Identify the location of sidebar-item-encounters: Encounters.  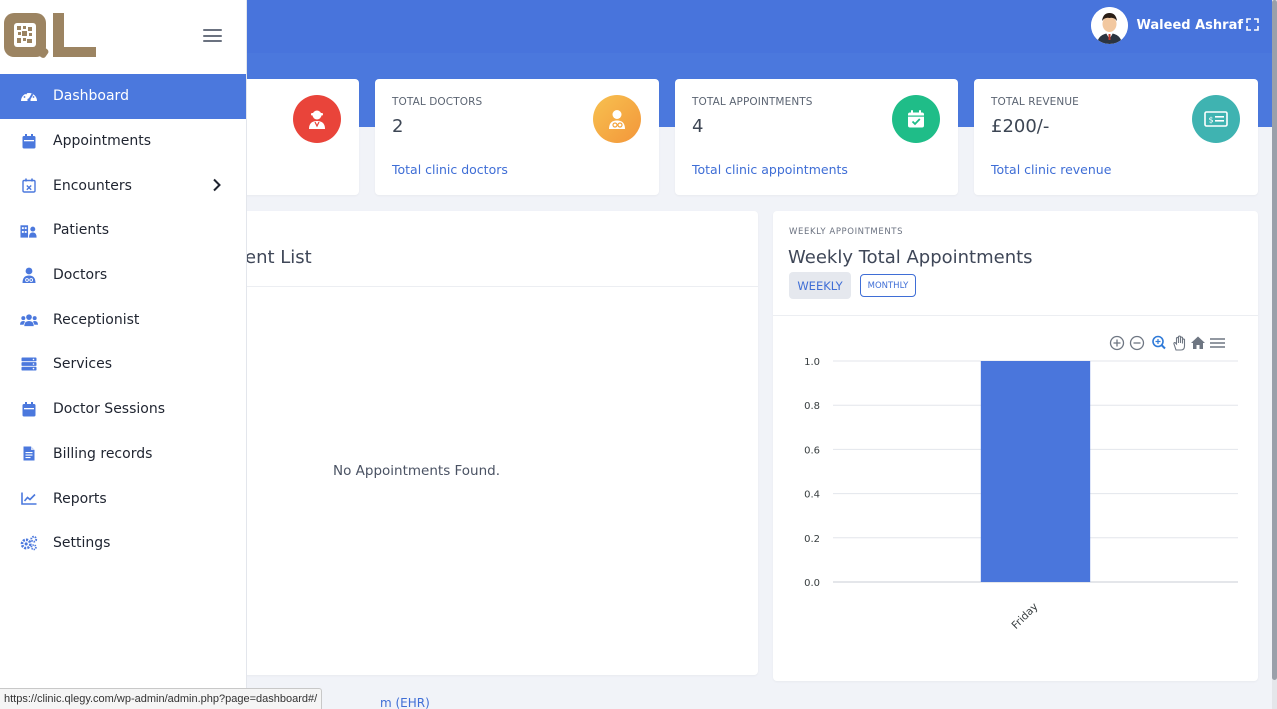
(123, 185).